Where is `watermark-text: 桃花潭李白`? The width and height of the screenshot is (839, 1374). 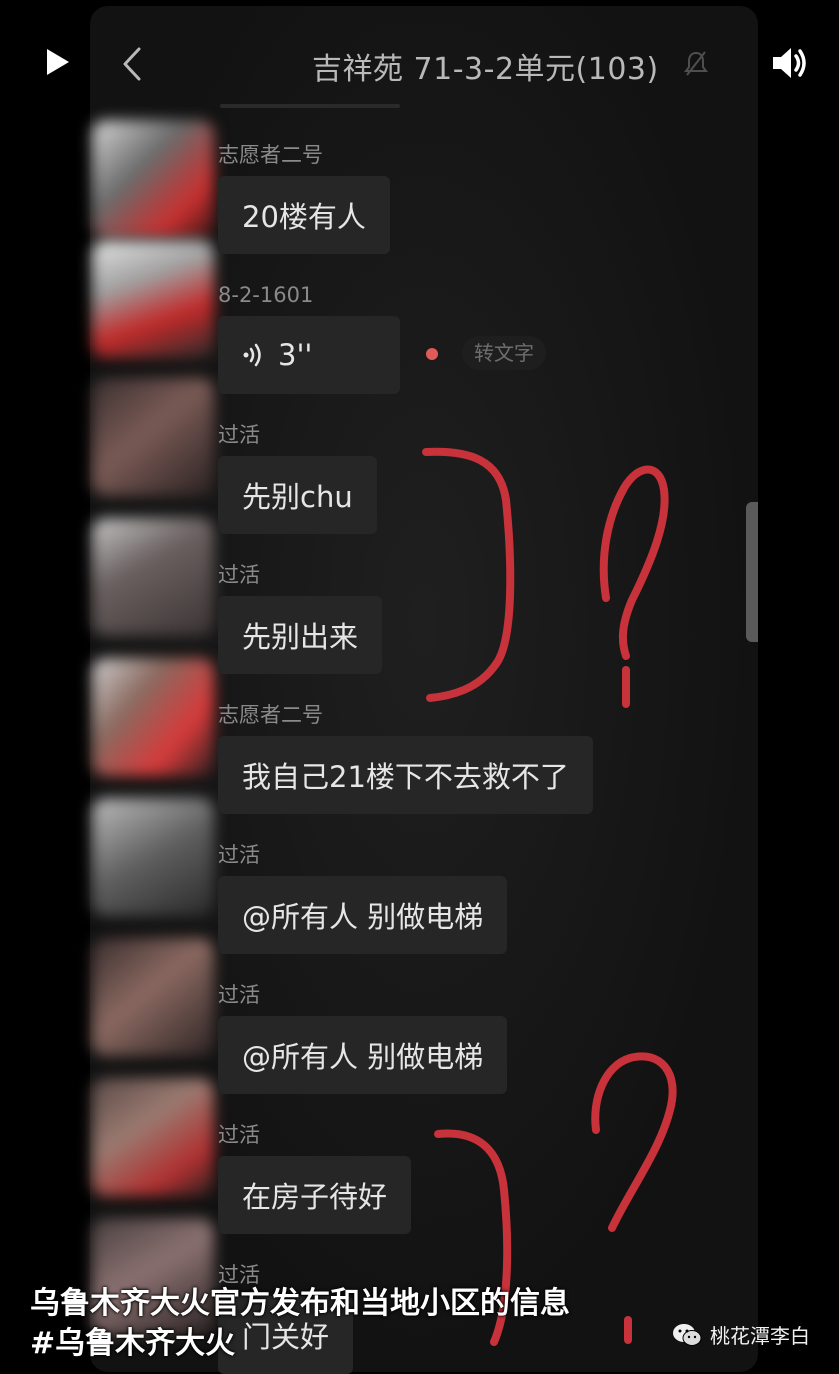 watermark-text: 桃花潭李白 is located at coordinates (760, 1336).